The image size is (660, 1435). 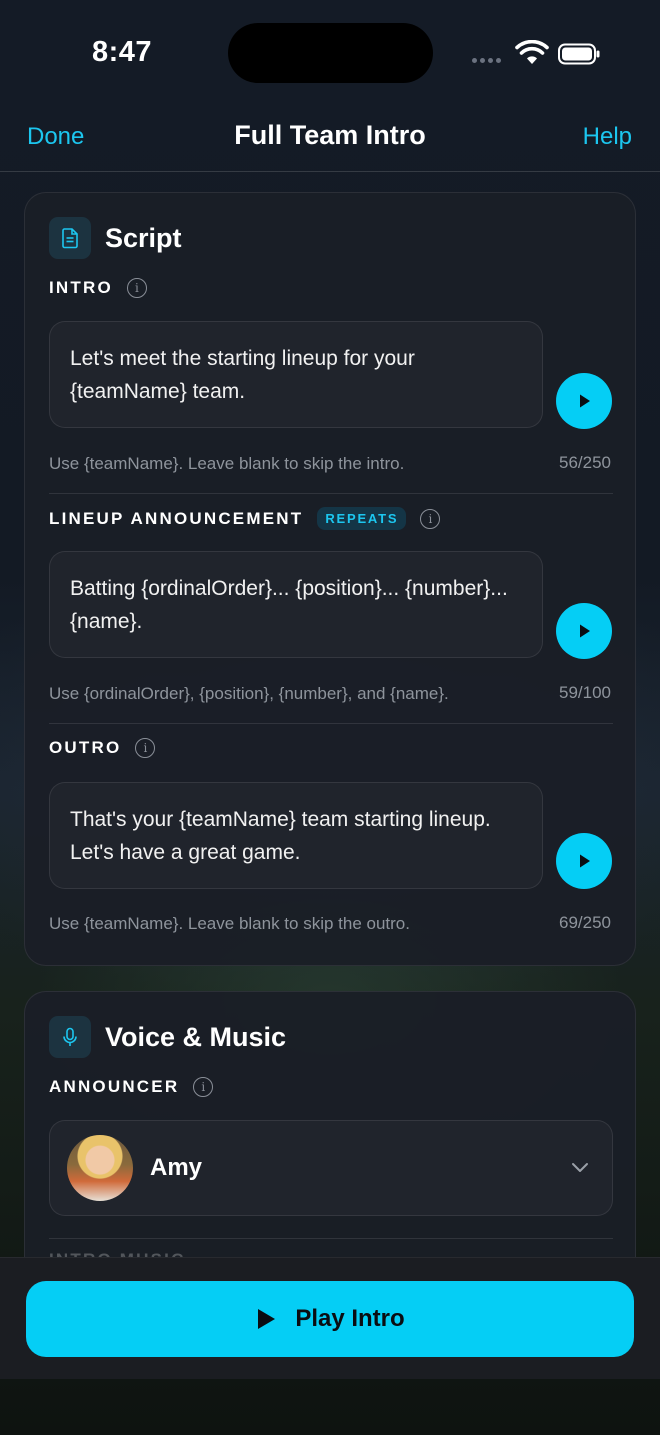 I want to click on bottom-action-bar: Play Intro, so click(x=330, y=1318).